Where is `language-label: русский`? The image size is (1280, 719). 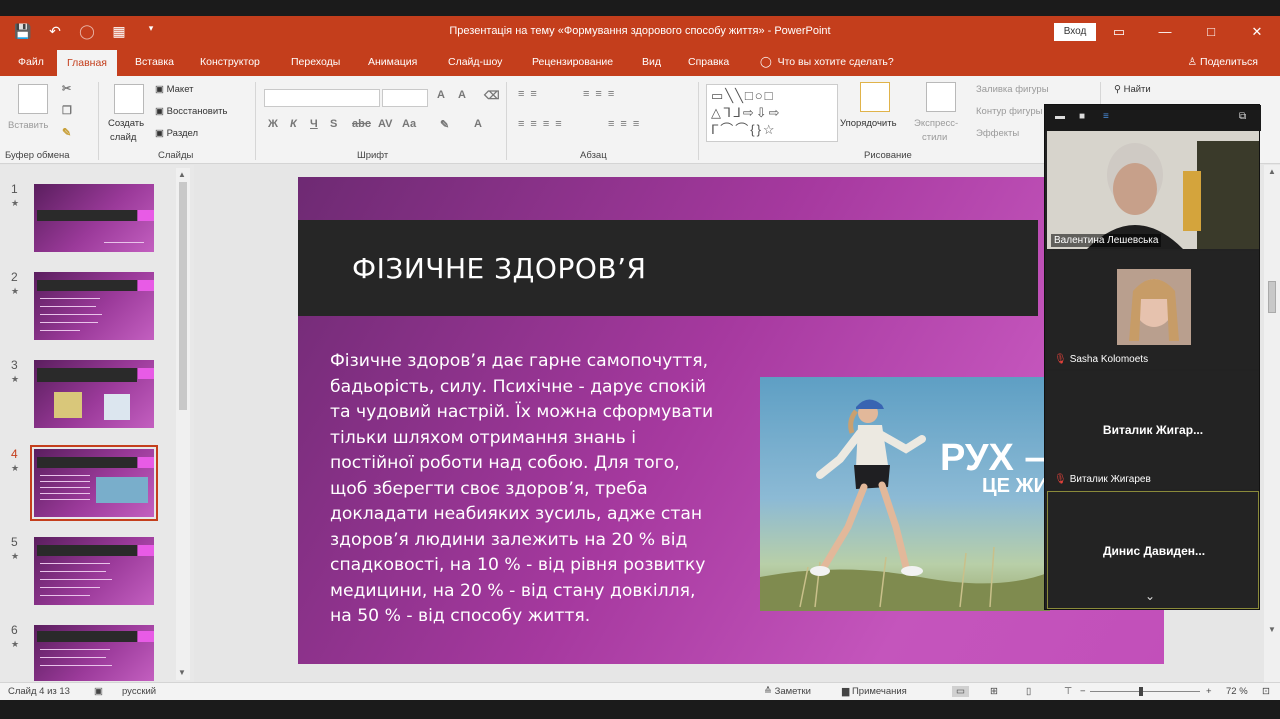 language-label: русский is located at coordinates (139, 691).